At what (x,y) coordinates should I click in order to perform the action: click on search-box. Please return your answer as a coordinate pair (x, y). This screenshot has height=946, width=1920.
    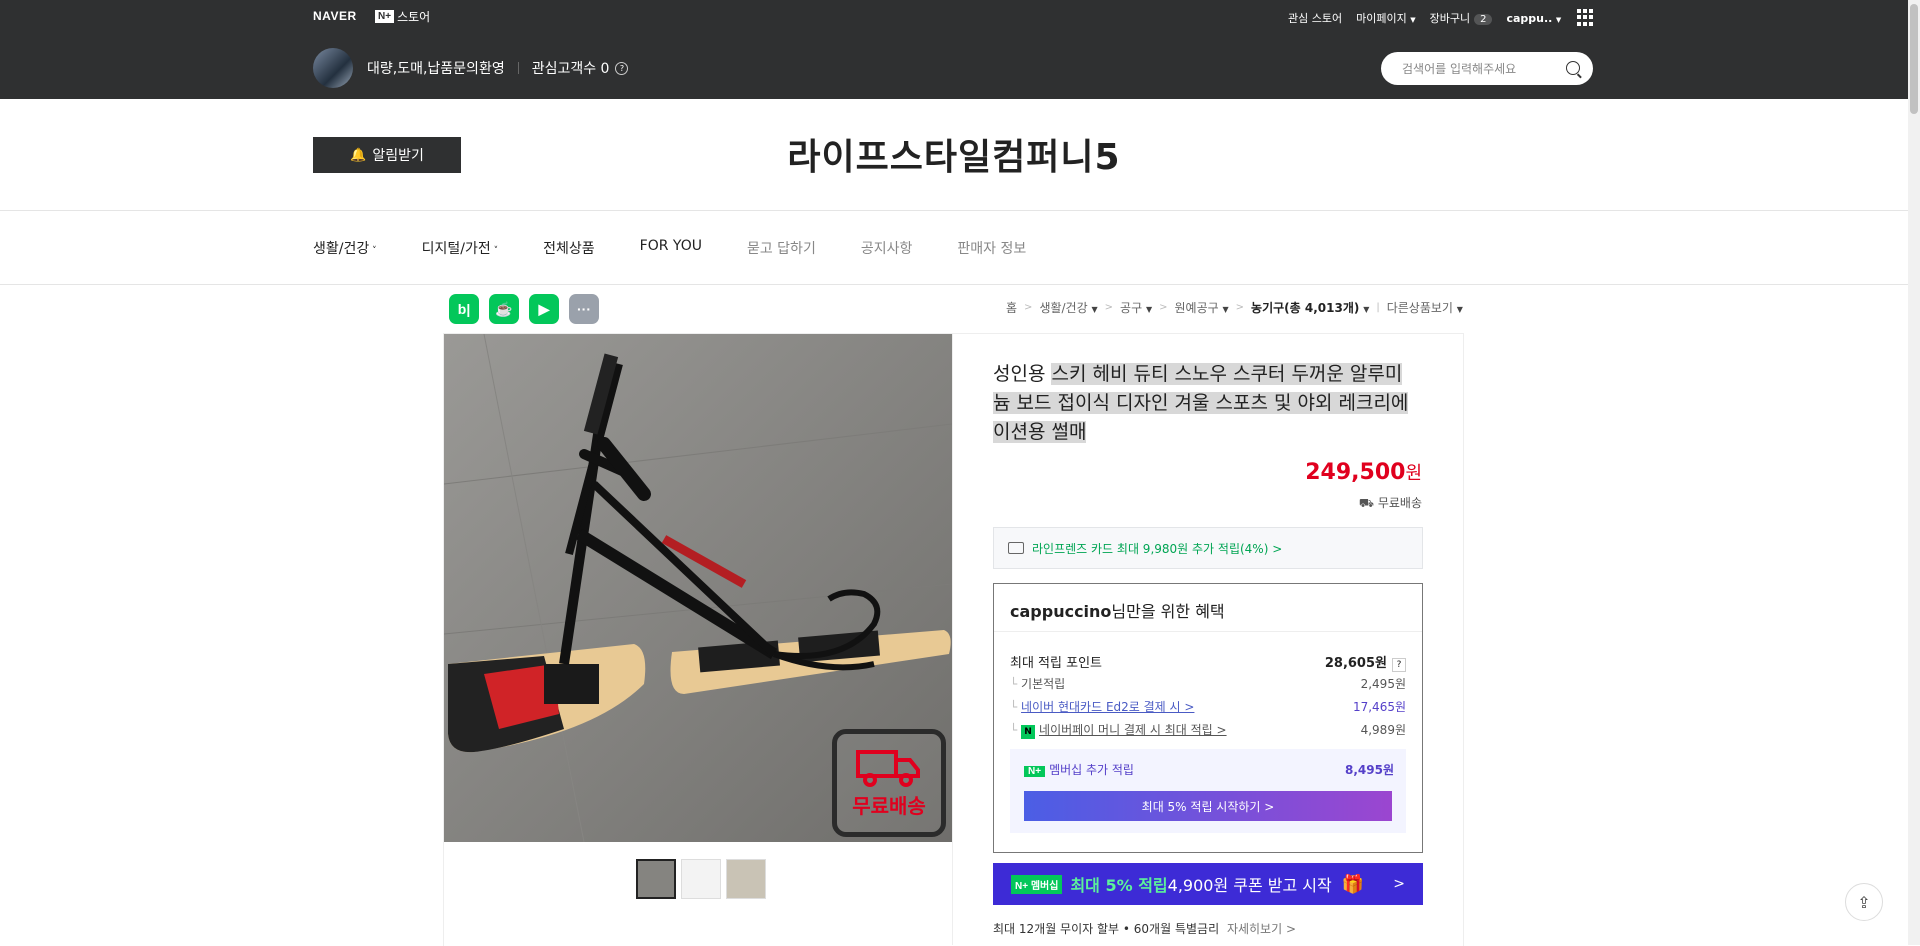
    Looking at the image, I should click on (1487, 68).